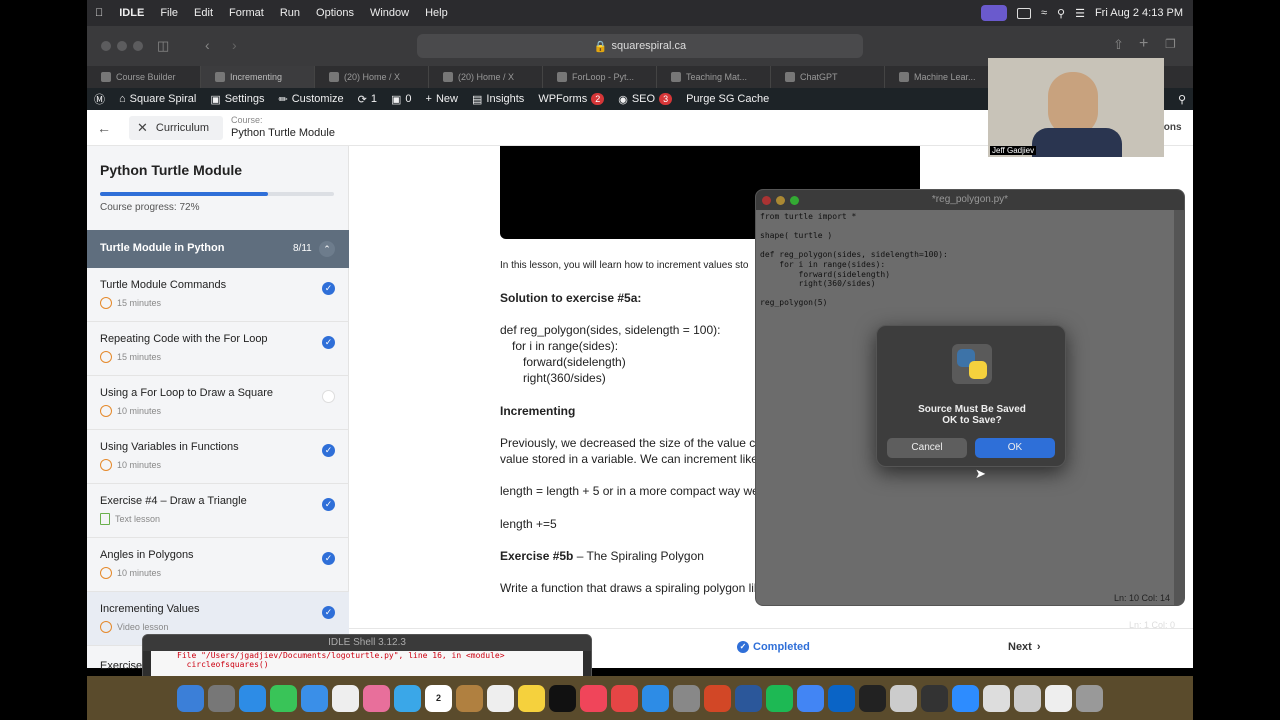 Image resolution: width=1280 pixels, height=720 pixels. What do you see at coordinates (121, 666) in the screenshot?
I see `lesson-title-partial: Exercise` at bounding box center [121, 666].